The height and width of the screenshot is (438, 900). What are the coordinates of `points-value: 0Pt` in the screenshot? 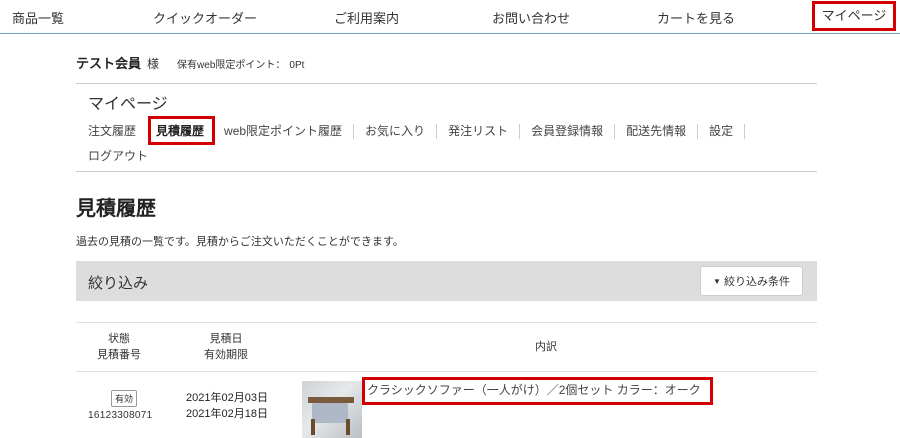 It's located at (297, 65).